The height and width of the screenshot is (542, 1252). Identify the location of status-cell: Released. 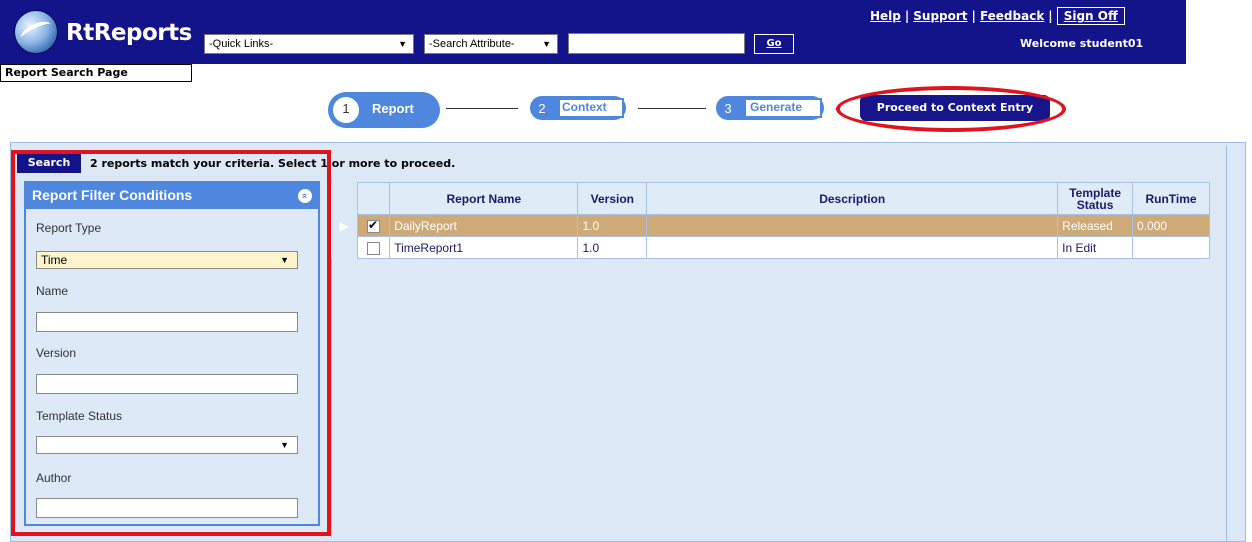
(1095, 225).